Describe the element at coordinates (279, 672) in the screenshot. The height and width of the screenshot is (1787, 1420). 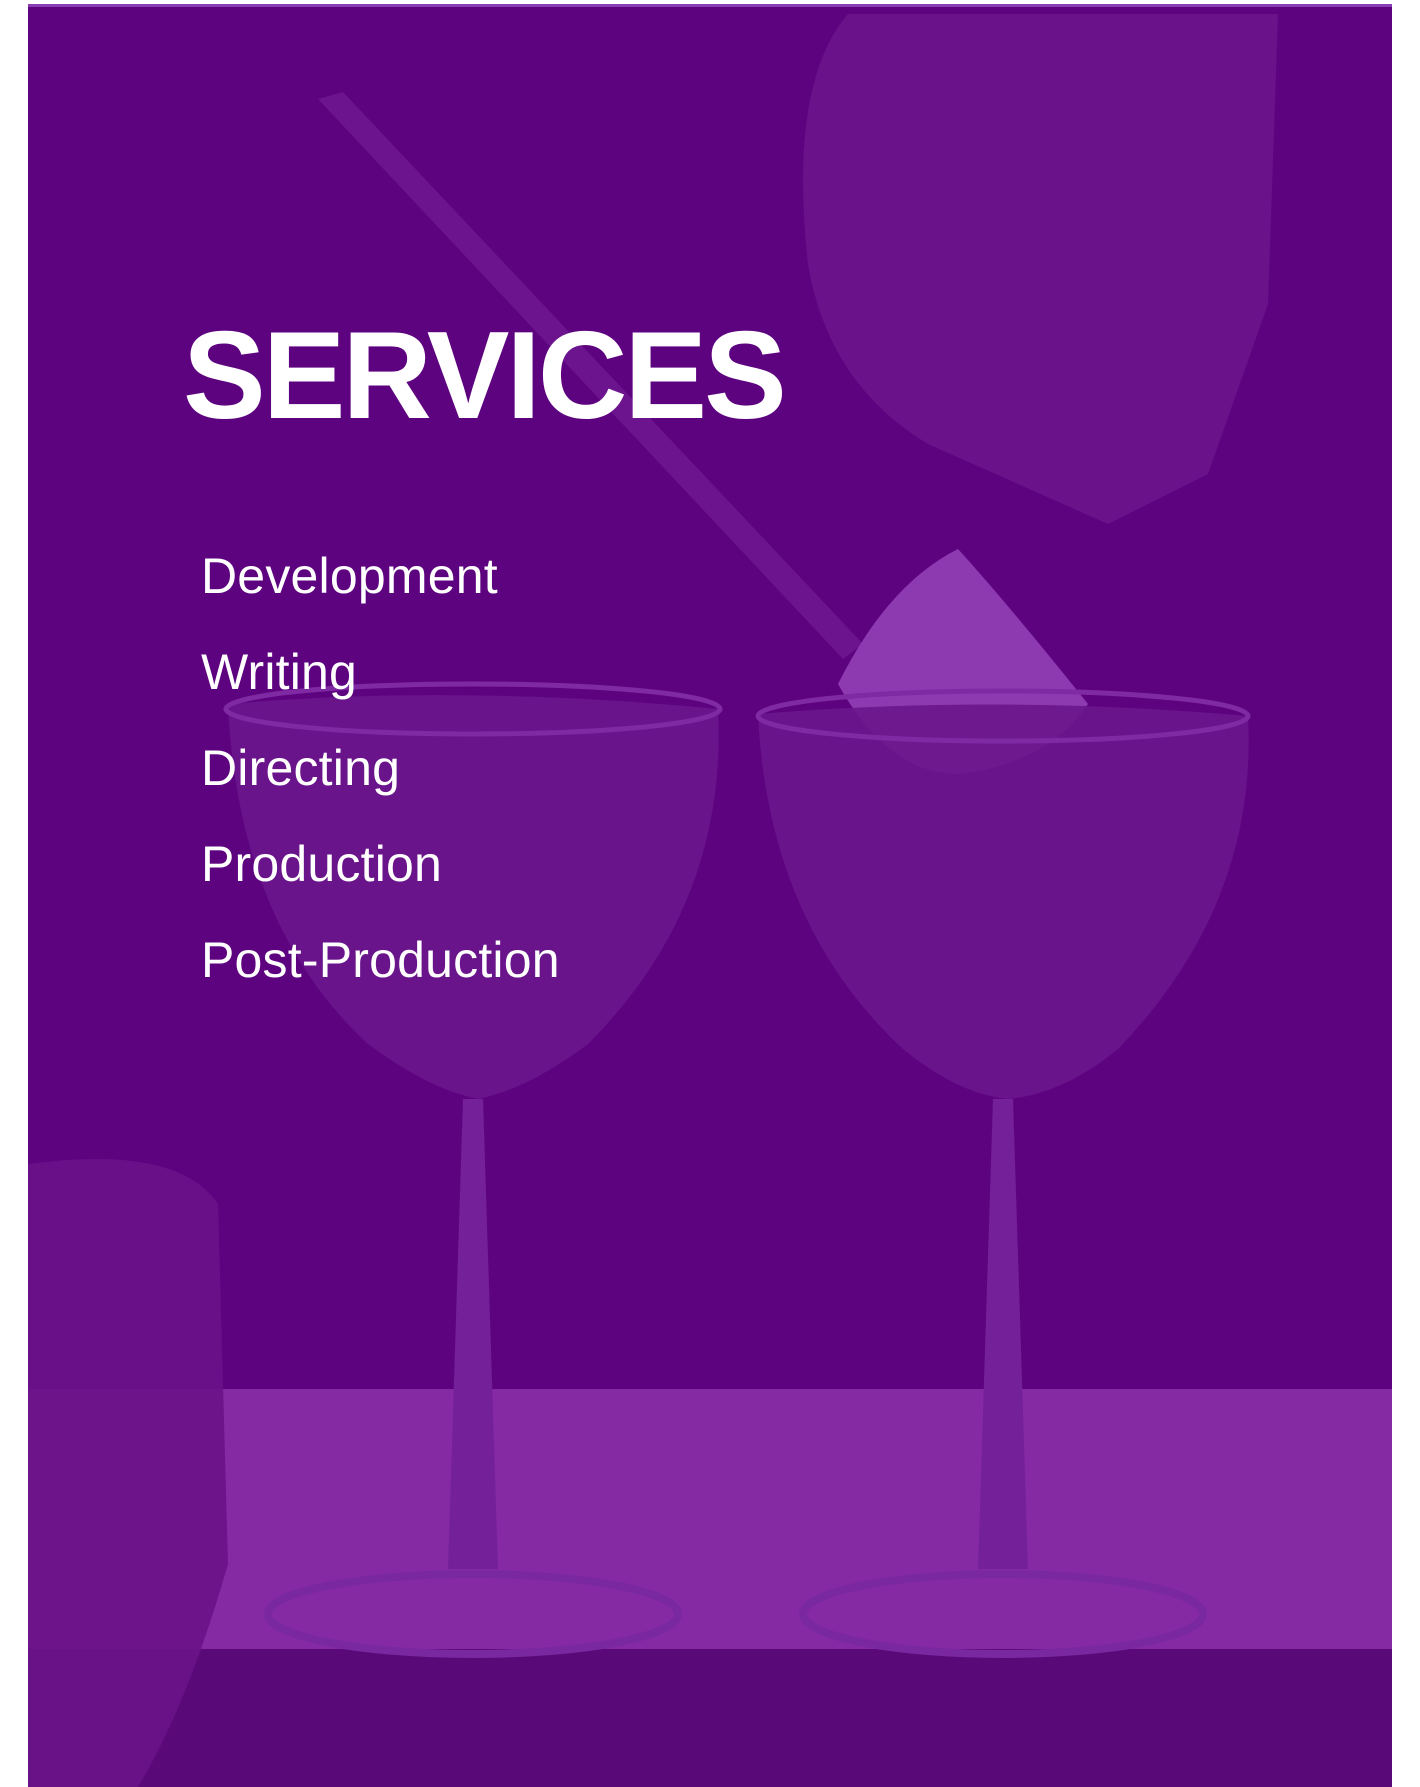
I see `service-item-writing: Writing` at that location.